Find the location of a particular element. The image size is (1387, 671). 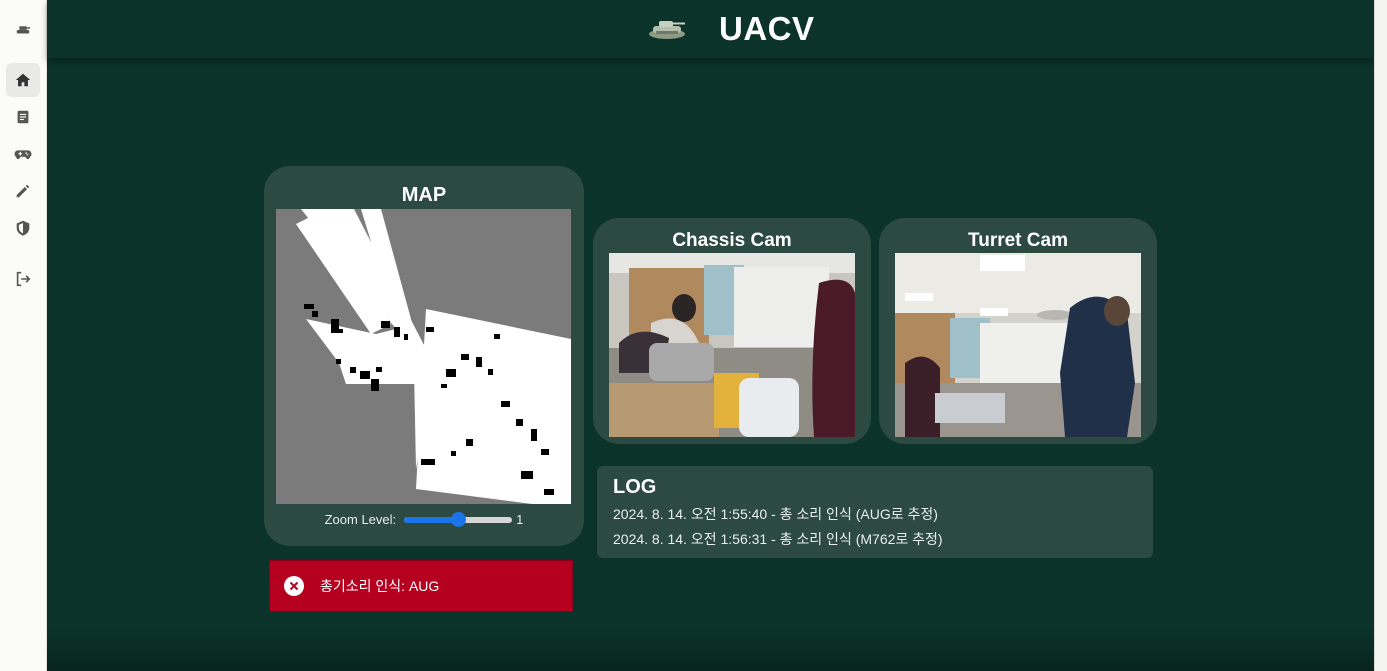

app-title: UACV is located at coordinates (767, 28).